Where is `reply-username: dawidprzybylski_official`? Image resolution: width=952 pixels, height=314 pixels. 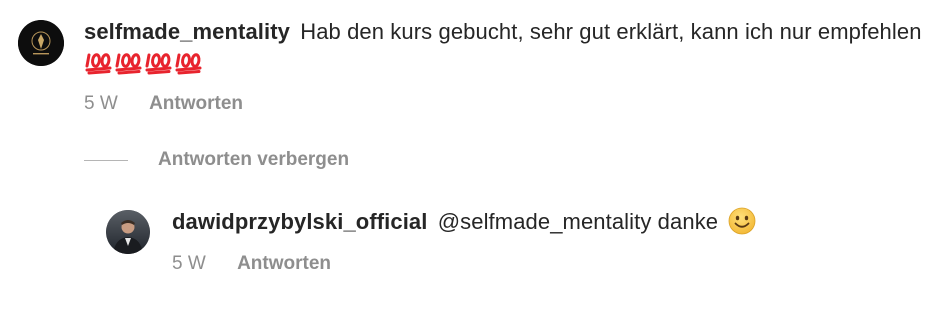 reply-username: dawidprzybylski_official is located at coordinates (299, 221).